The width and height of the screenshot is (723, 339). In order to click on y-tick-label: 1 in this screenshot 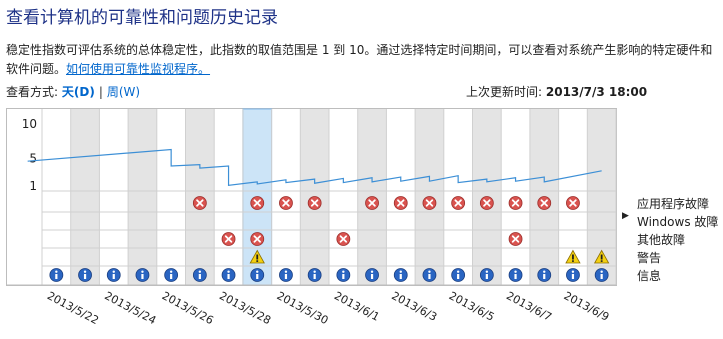, I will do `click(33, 186)`.